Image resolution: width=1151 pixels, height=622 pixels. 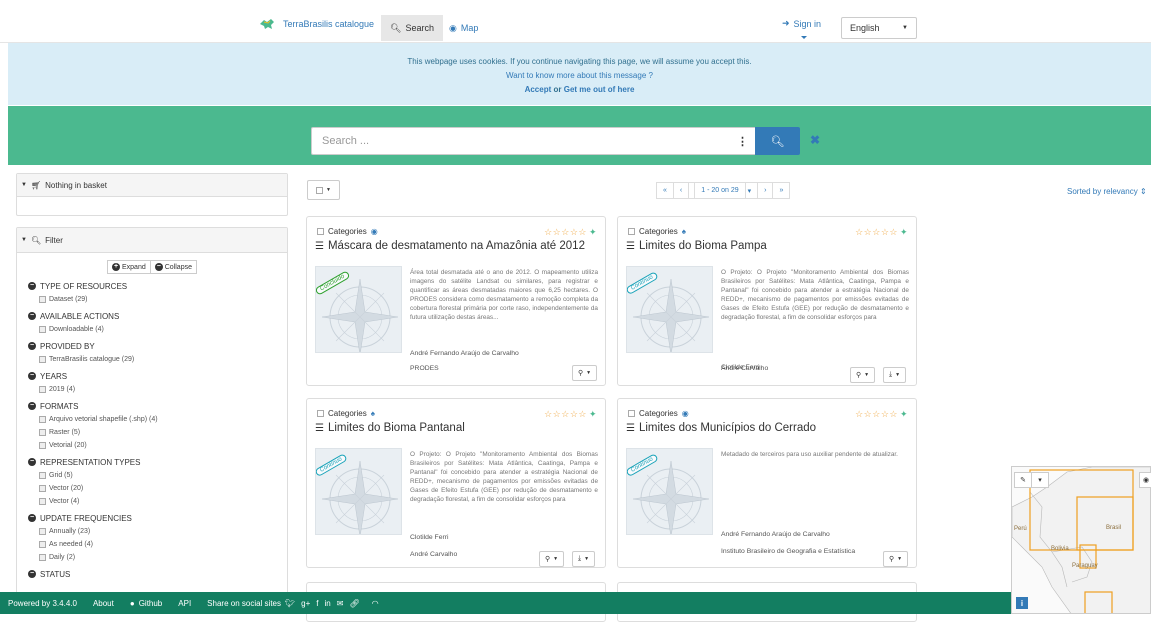 What do you see at coordinates (696, 246) in the screenshot?
I see `card-title: ☰ Limites do Bioma Pampa` at bounding box center [696, 246].